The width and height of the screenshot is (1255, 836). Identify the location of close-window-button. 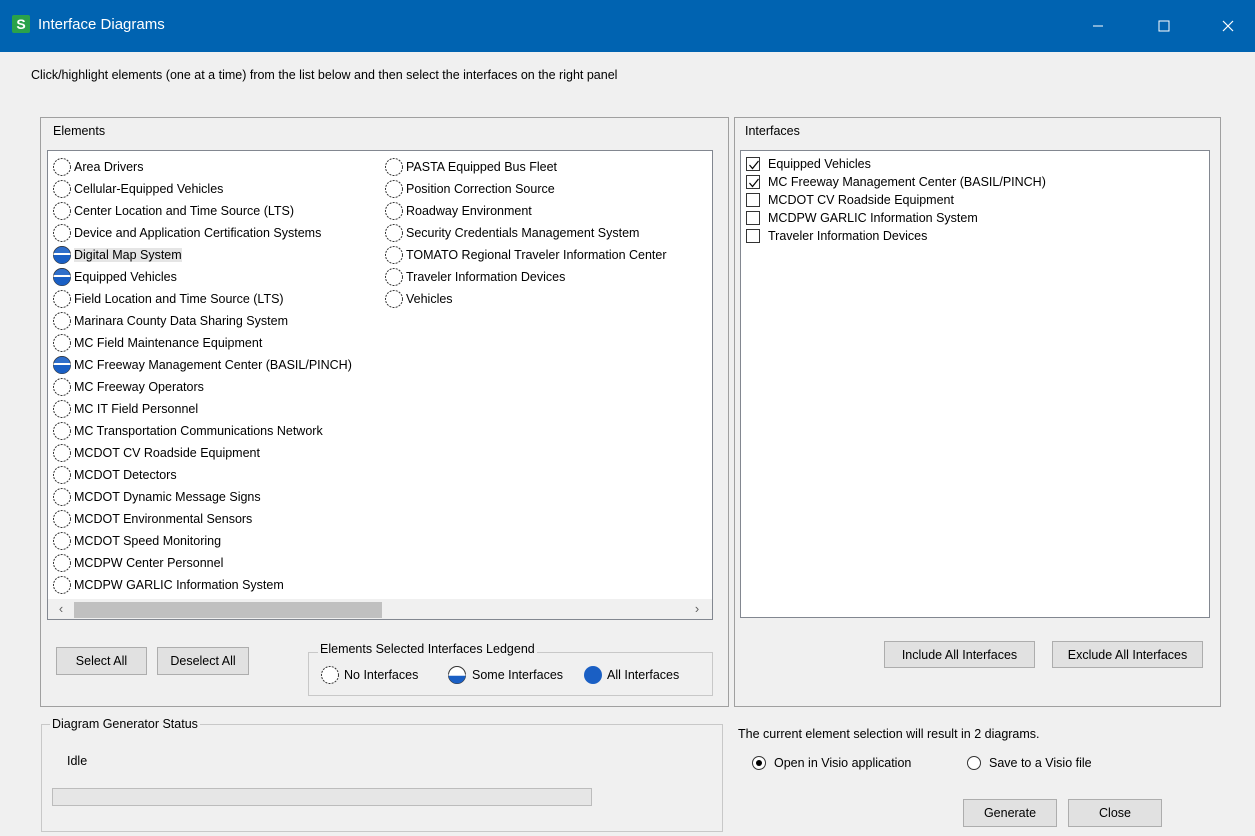
(1228, 26).